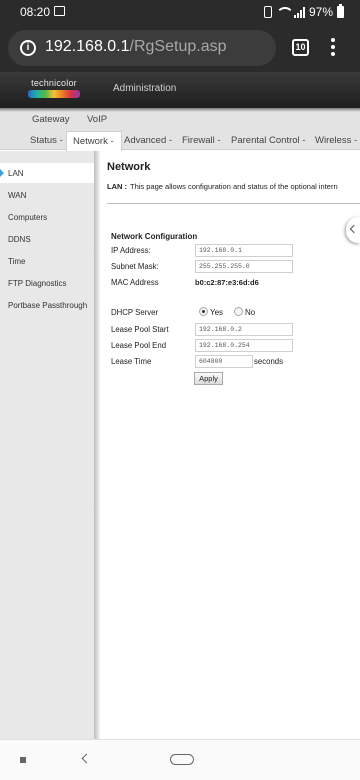  What do you see at coordinates (140, 329) in the screenshot?
I see `lease-pool-start-label: Lease Pool Start` at bounding box center [140, 329].